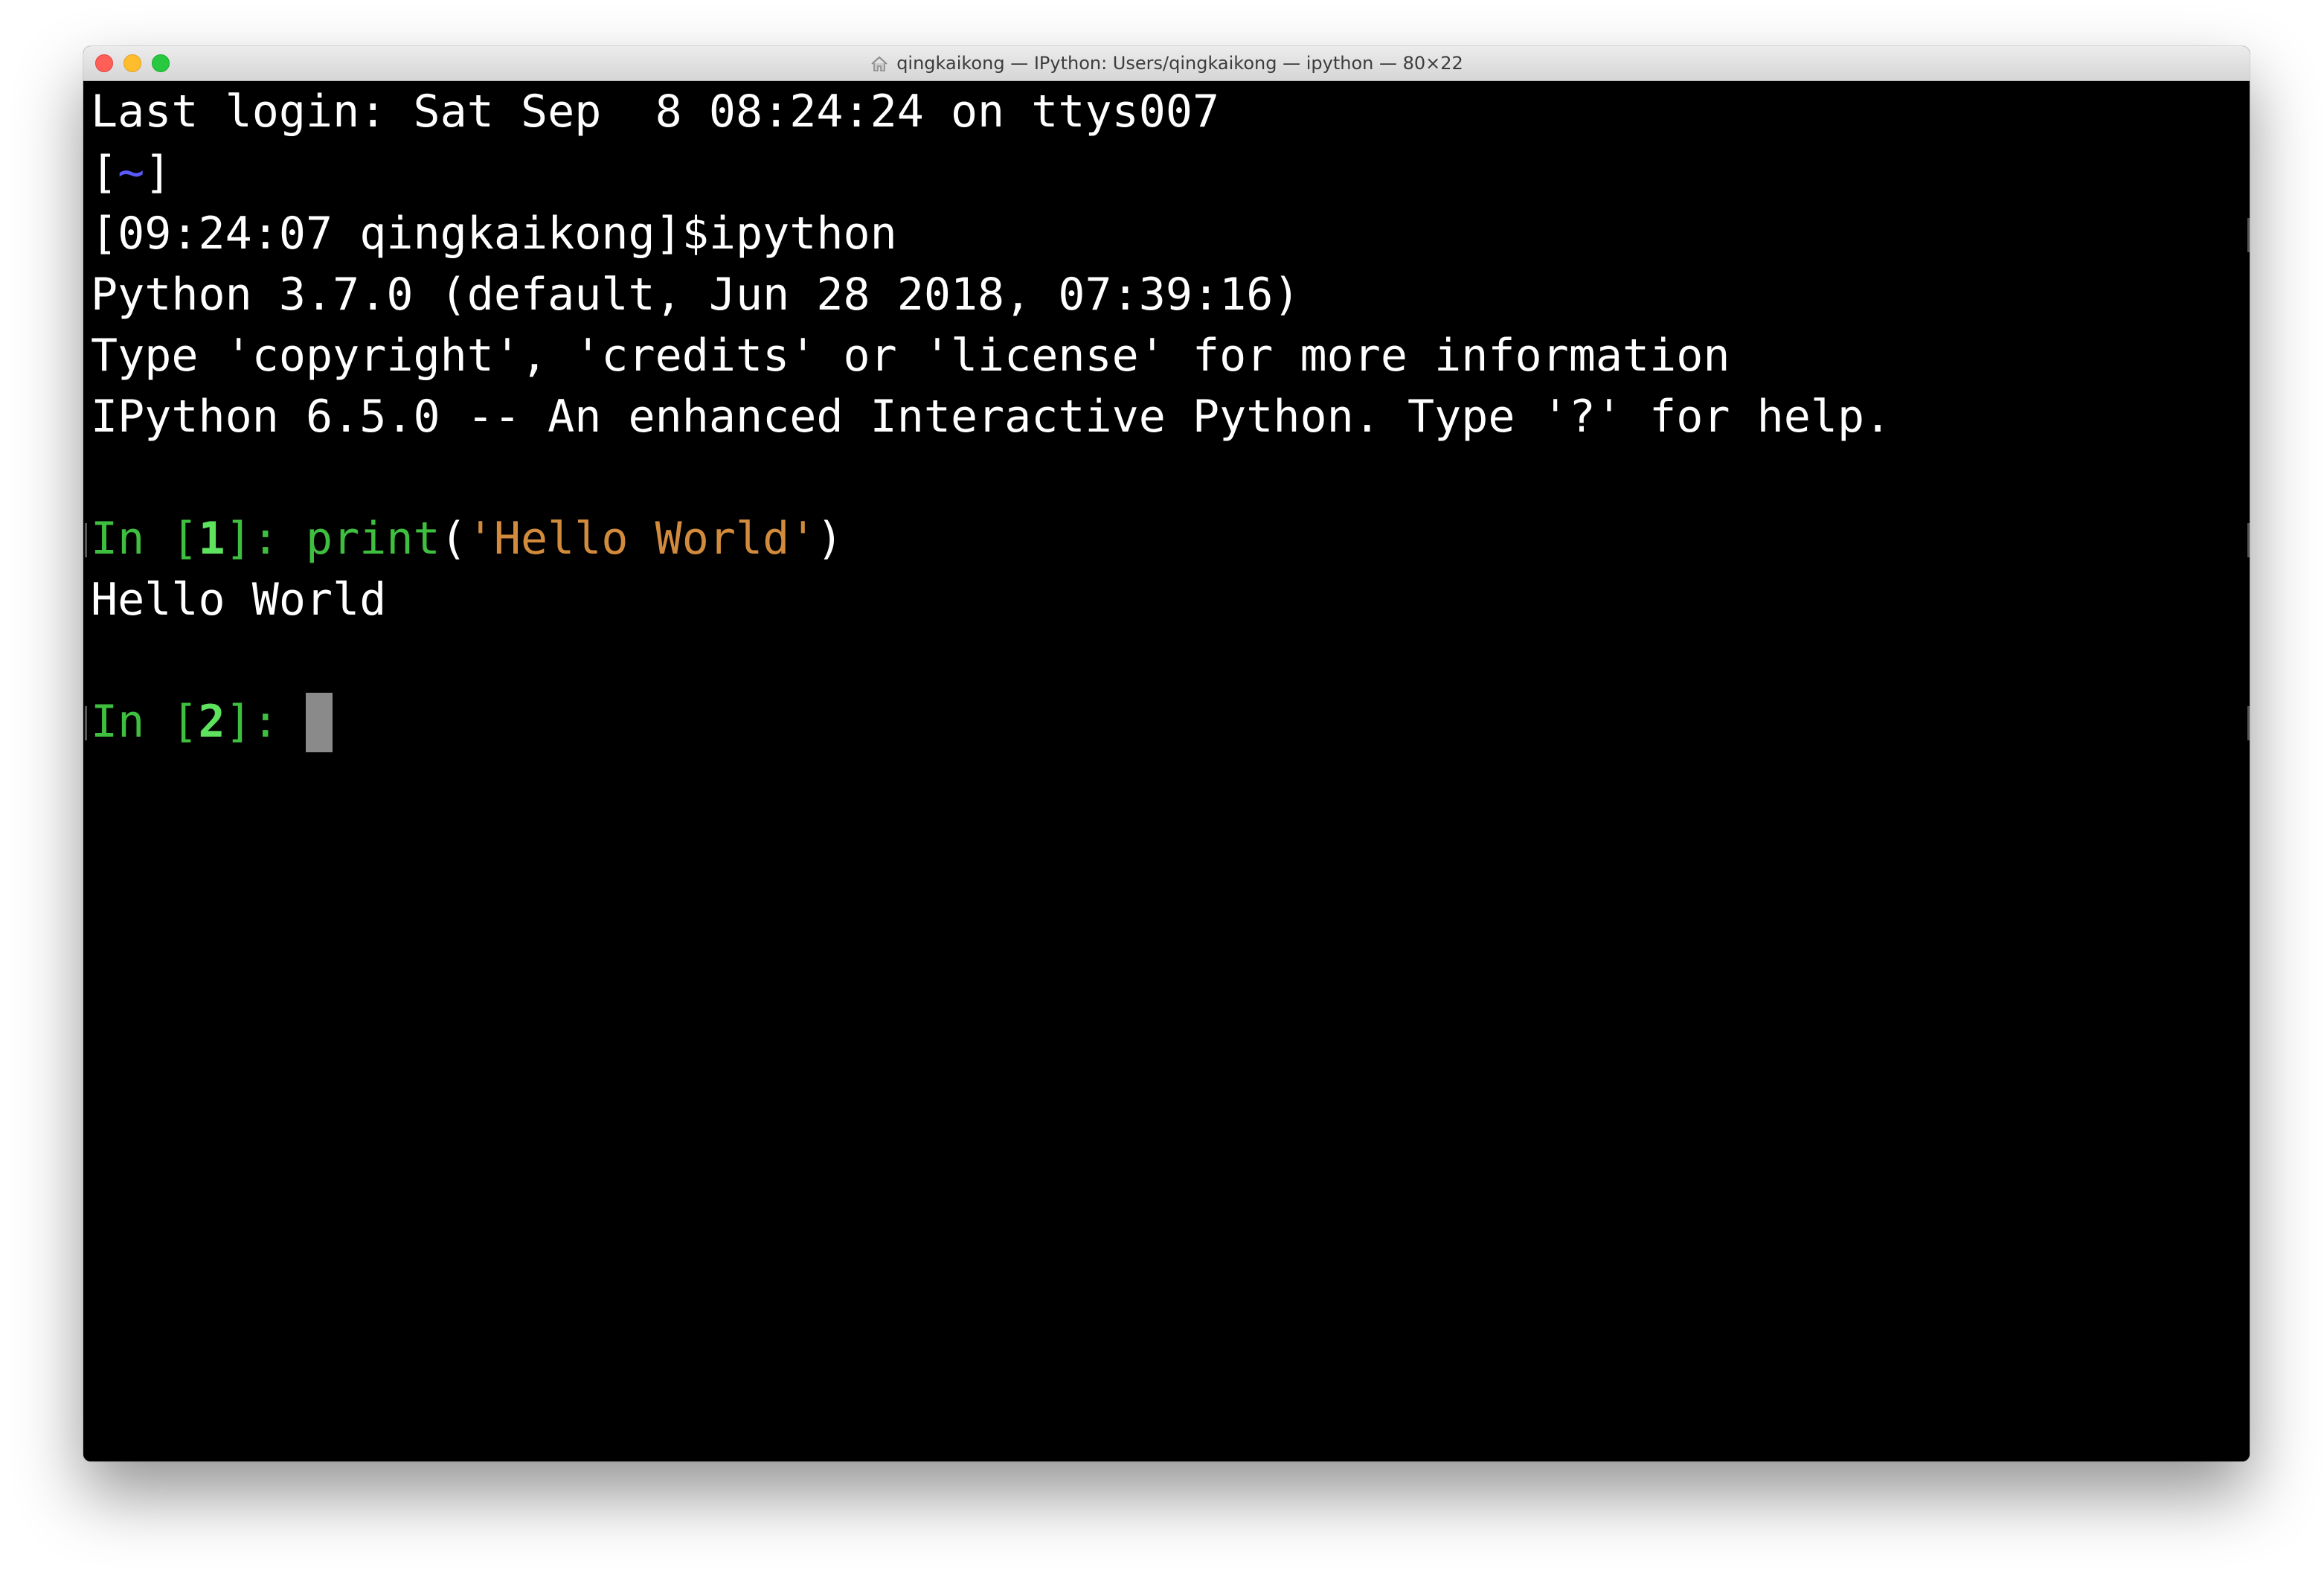 The height and width of the screenshot is (1576, 2324). I want to click on code-function-name: print, so click(373, 539).